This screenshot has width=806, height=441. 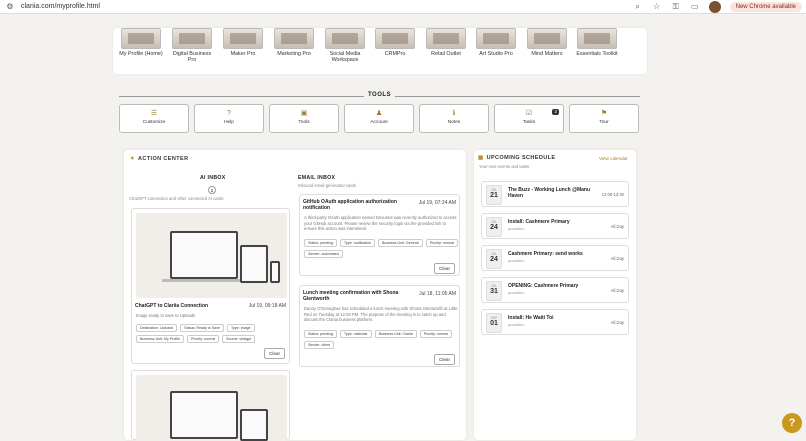 What do you see at coordinates (529, 113) in the screenshot?
I see `checklist-icon: ☑` at bounding box center [529, 113].